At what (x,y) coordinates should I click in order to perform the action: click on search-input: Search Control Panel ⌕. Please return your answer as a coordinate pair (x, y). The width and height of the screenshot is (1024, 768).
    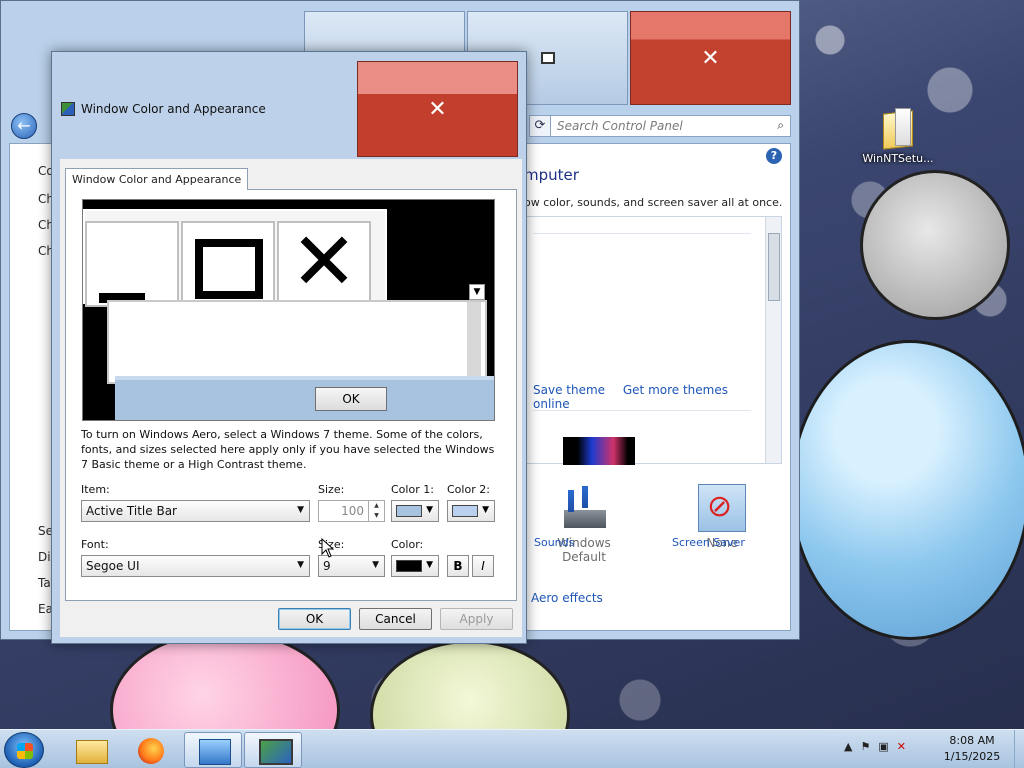
    Looking at the image, I should click on (670, 126).